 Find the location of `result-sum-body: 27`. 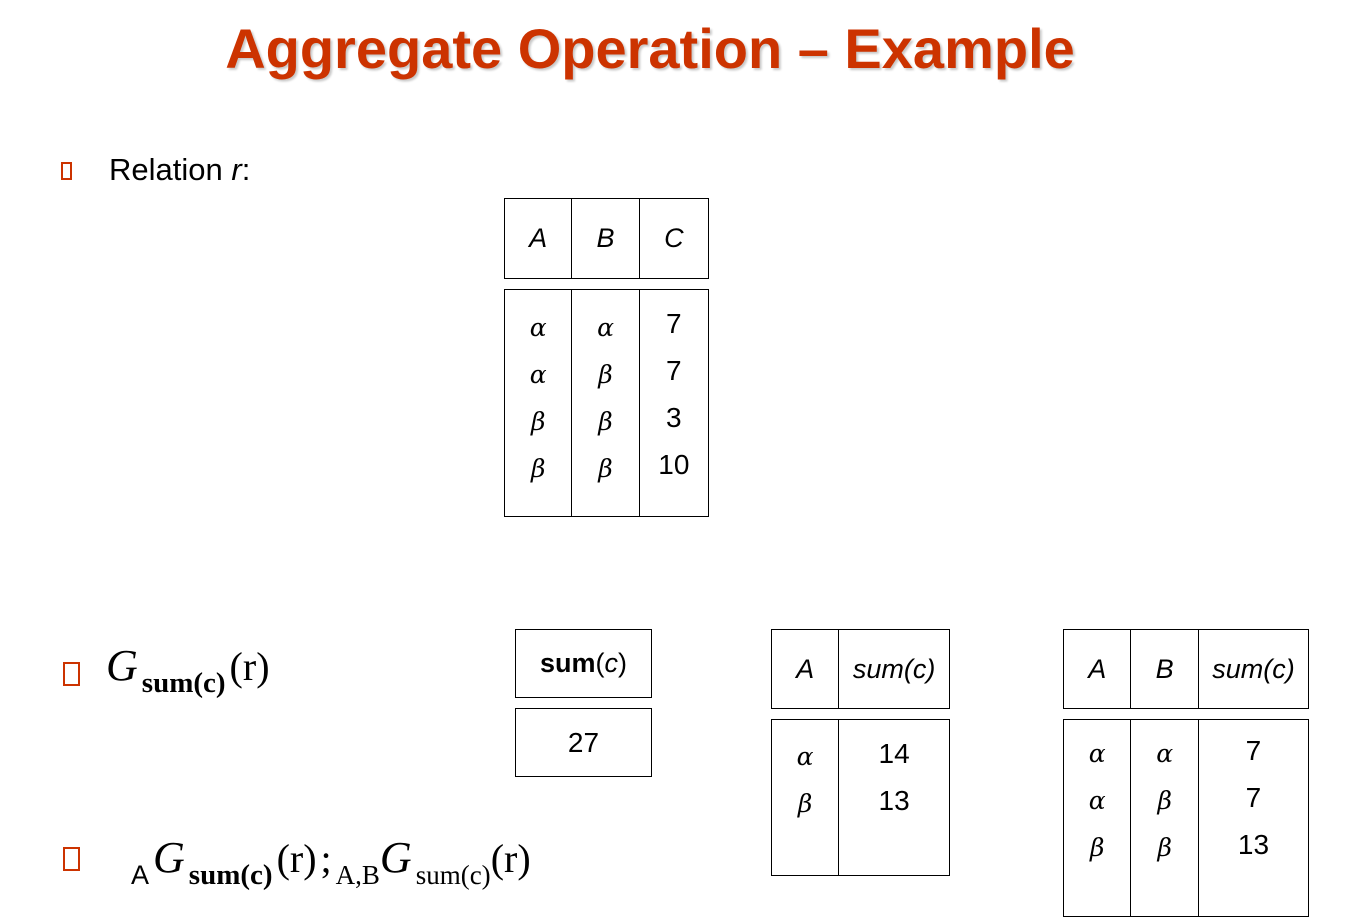

result-sum-body: 27 is located at coordinates (583, 742).